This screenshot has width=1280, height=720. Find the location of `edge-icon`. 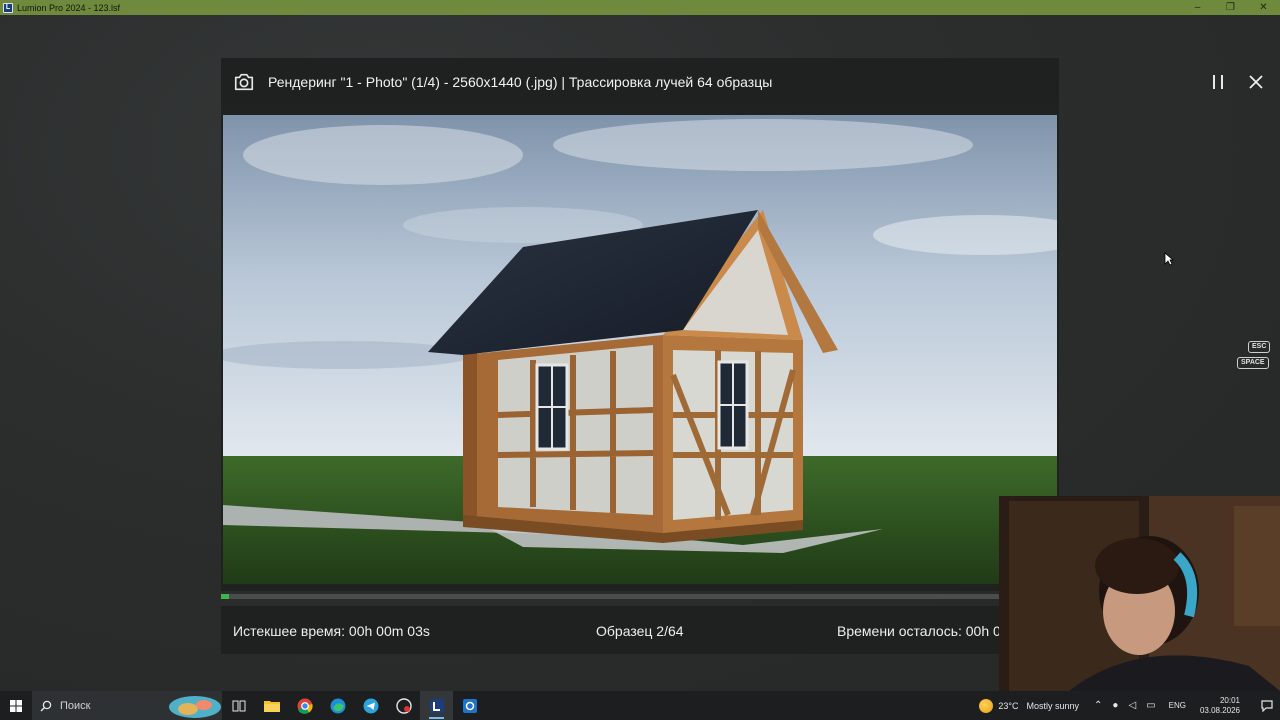

edge-icon is located at coordinates (337, 705).